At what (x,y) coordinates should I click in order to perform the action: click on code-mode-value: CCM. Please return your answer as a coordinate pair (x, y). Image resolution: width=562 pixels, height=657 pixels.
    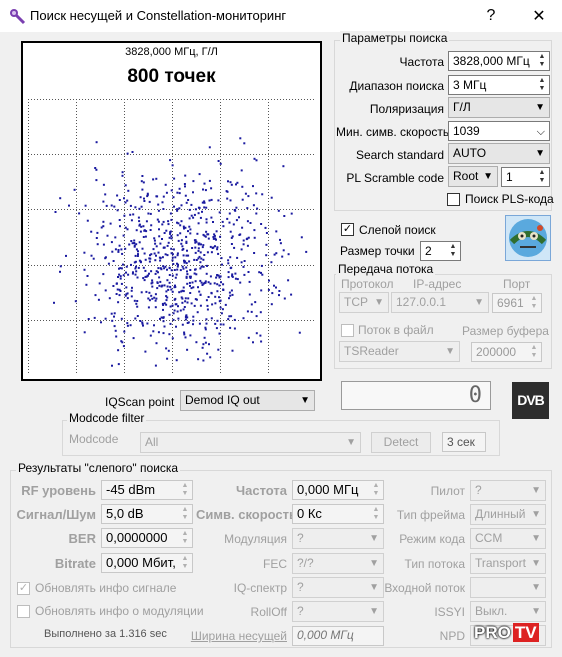
    Looking at the image, I should click on (489, 538).